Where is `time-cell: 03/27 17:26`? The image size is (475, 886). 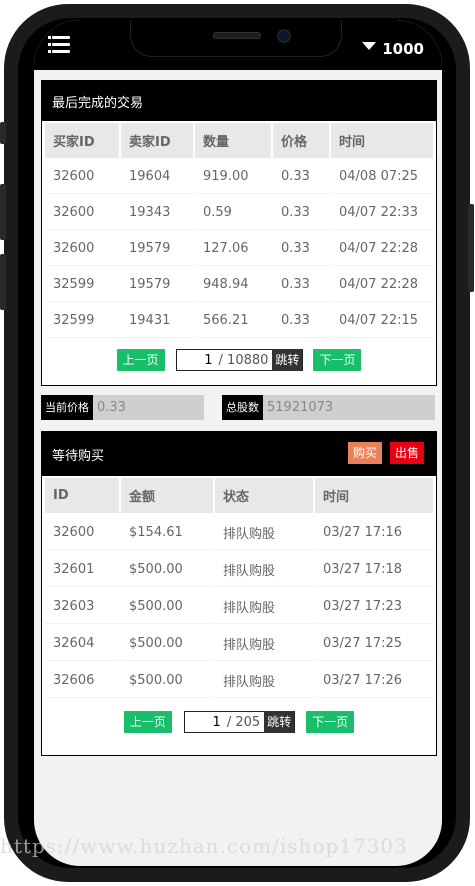 time-cell: 03/27 17:26 is located at coordinates (374, 680).